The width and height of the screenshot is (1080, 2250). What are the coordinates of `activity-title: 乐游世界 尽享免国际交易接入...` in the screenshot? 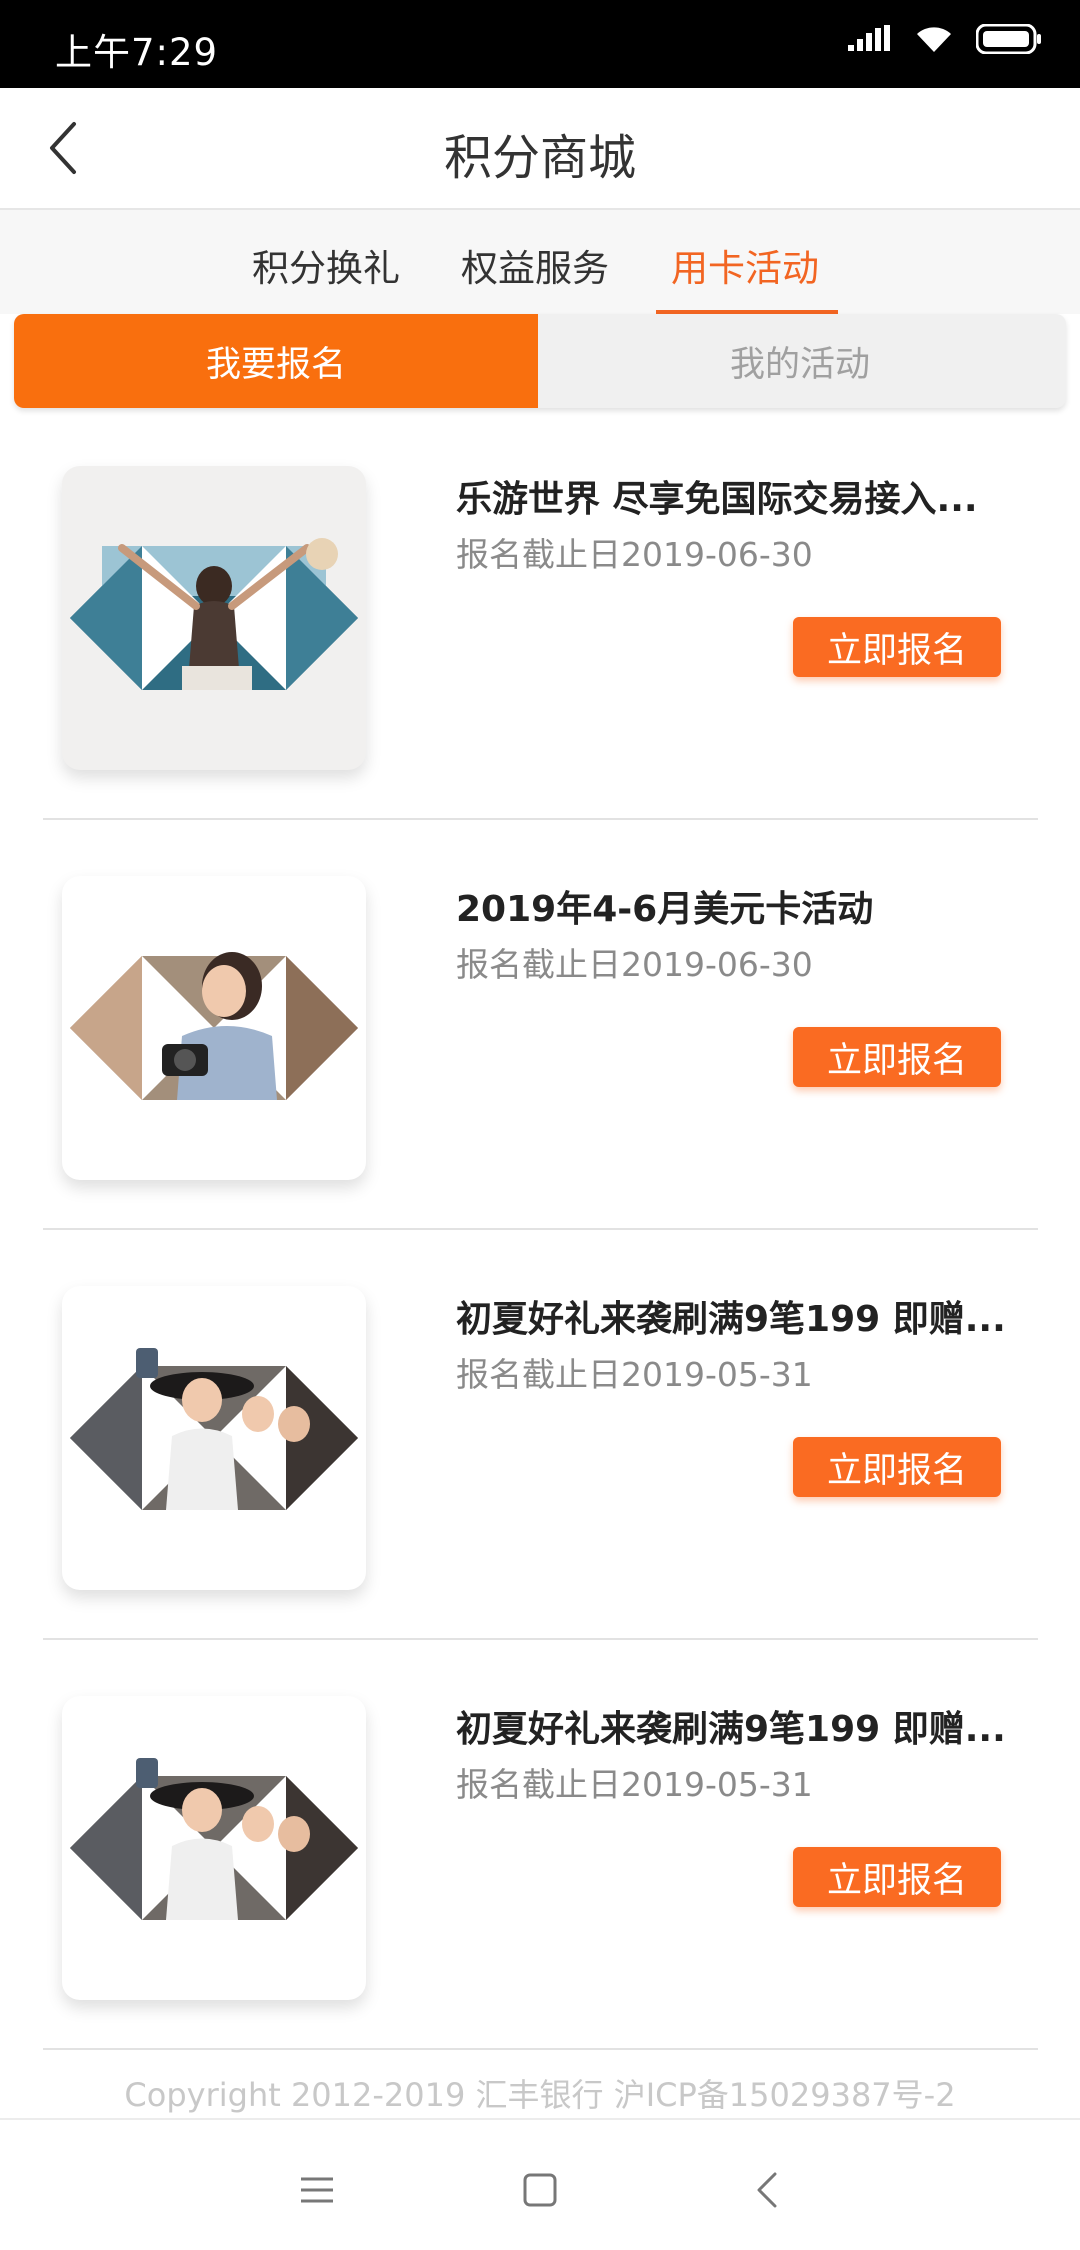 It's located at (717, 499).